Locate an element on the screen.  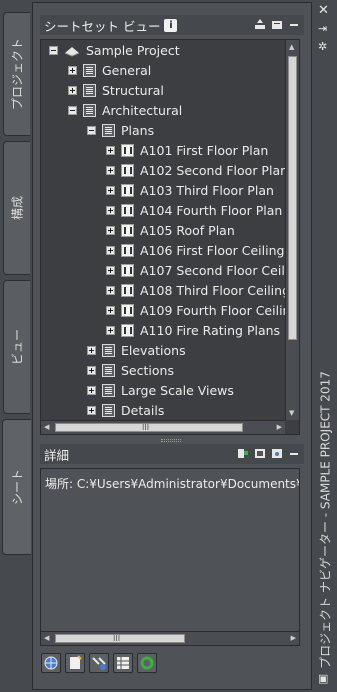
sheet-list-button is located at coordinates (123, 663).